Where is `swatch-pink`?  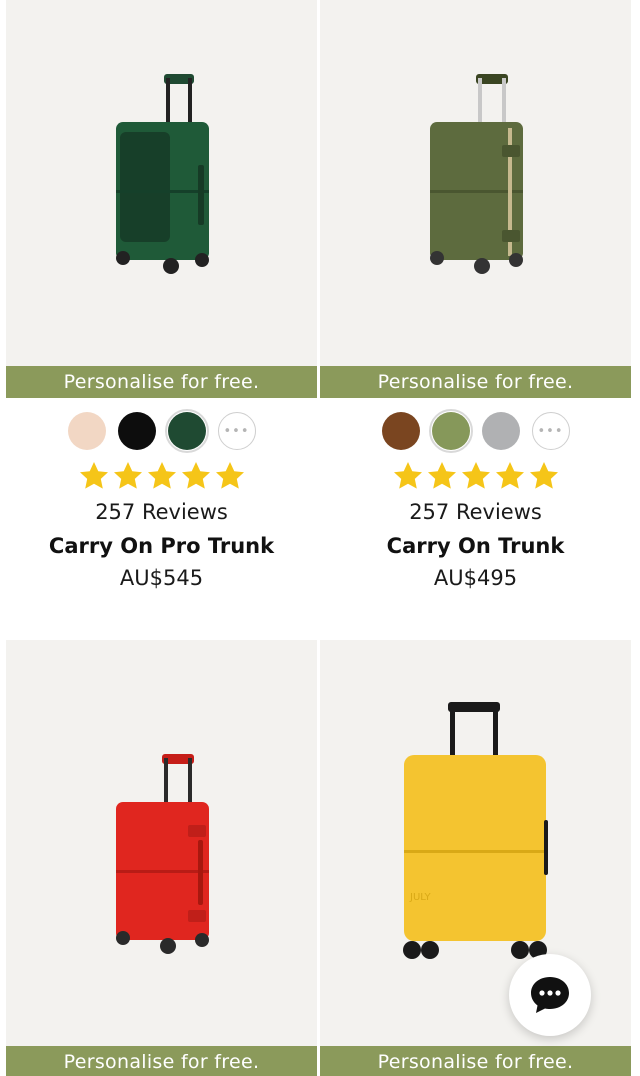
swatch-pink is located at coordinates (86, 431).